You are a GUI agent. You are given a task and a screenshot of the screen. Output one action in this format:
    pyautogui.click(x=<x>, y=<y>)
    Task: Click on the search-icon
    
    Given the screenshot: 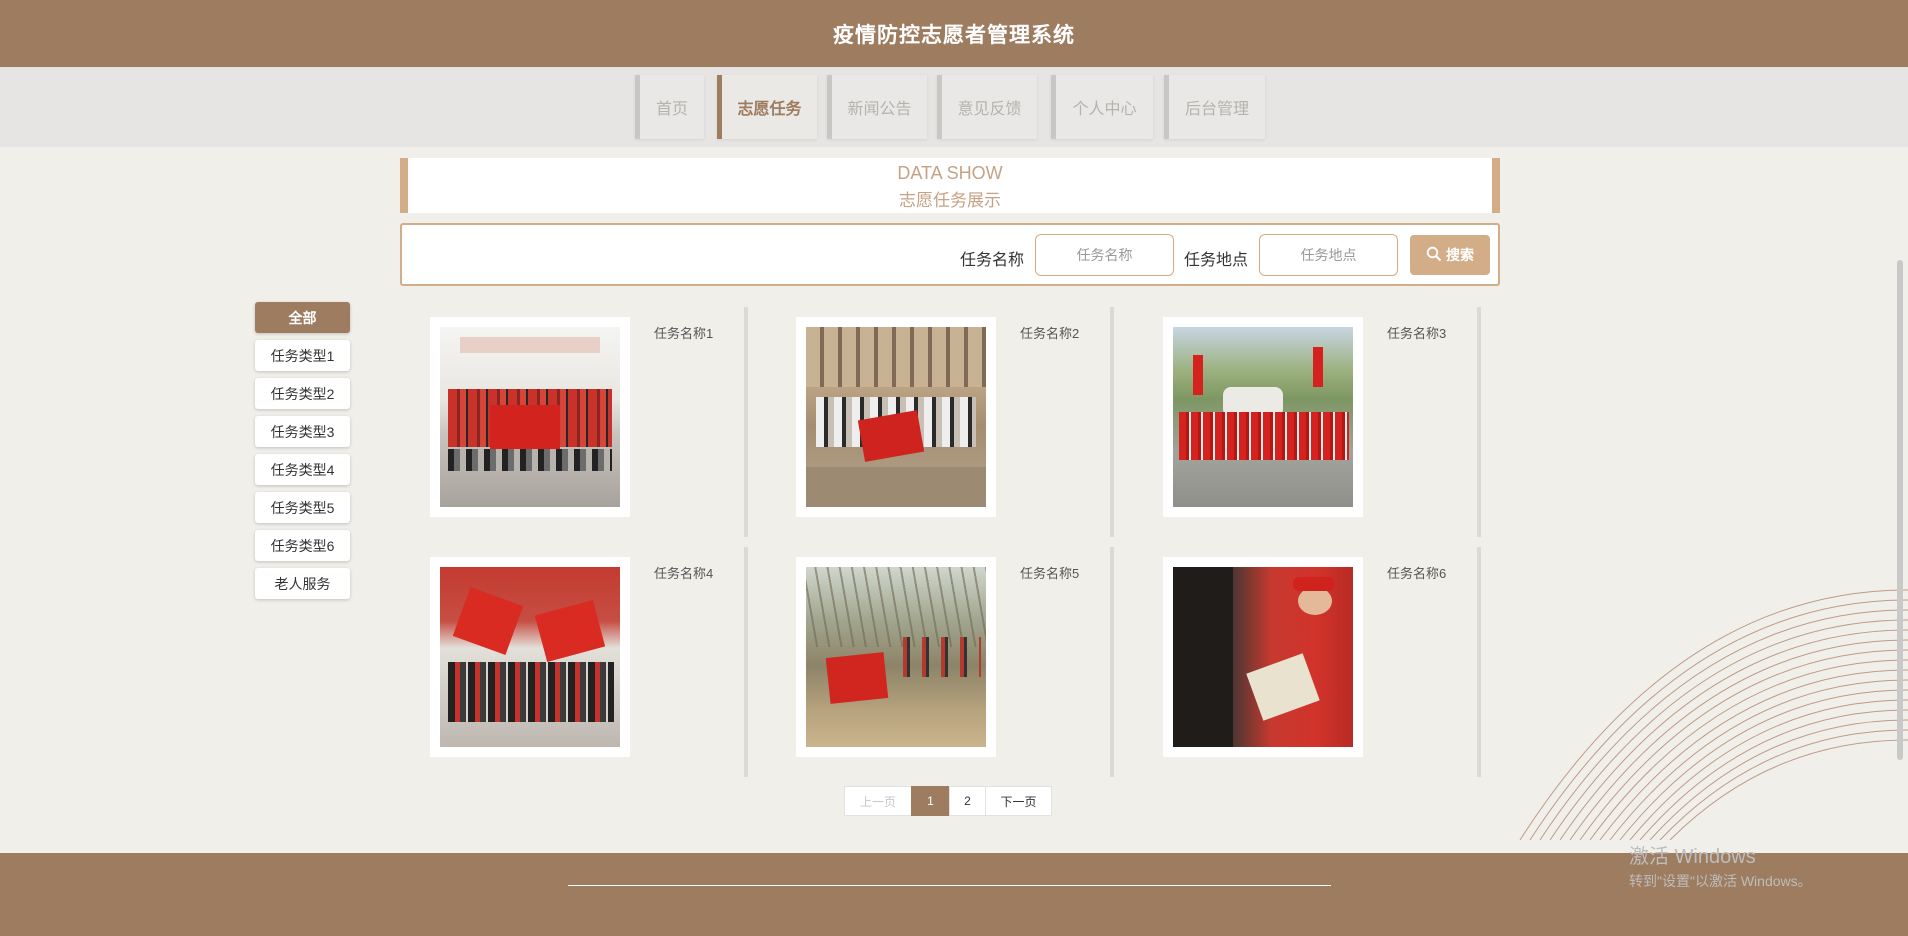 What is the action you would take?
    pyautogui.click(x=1434, y=255)
    